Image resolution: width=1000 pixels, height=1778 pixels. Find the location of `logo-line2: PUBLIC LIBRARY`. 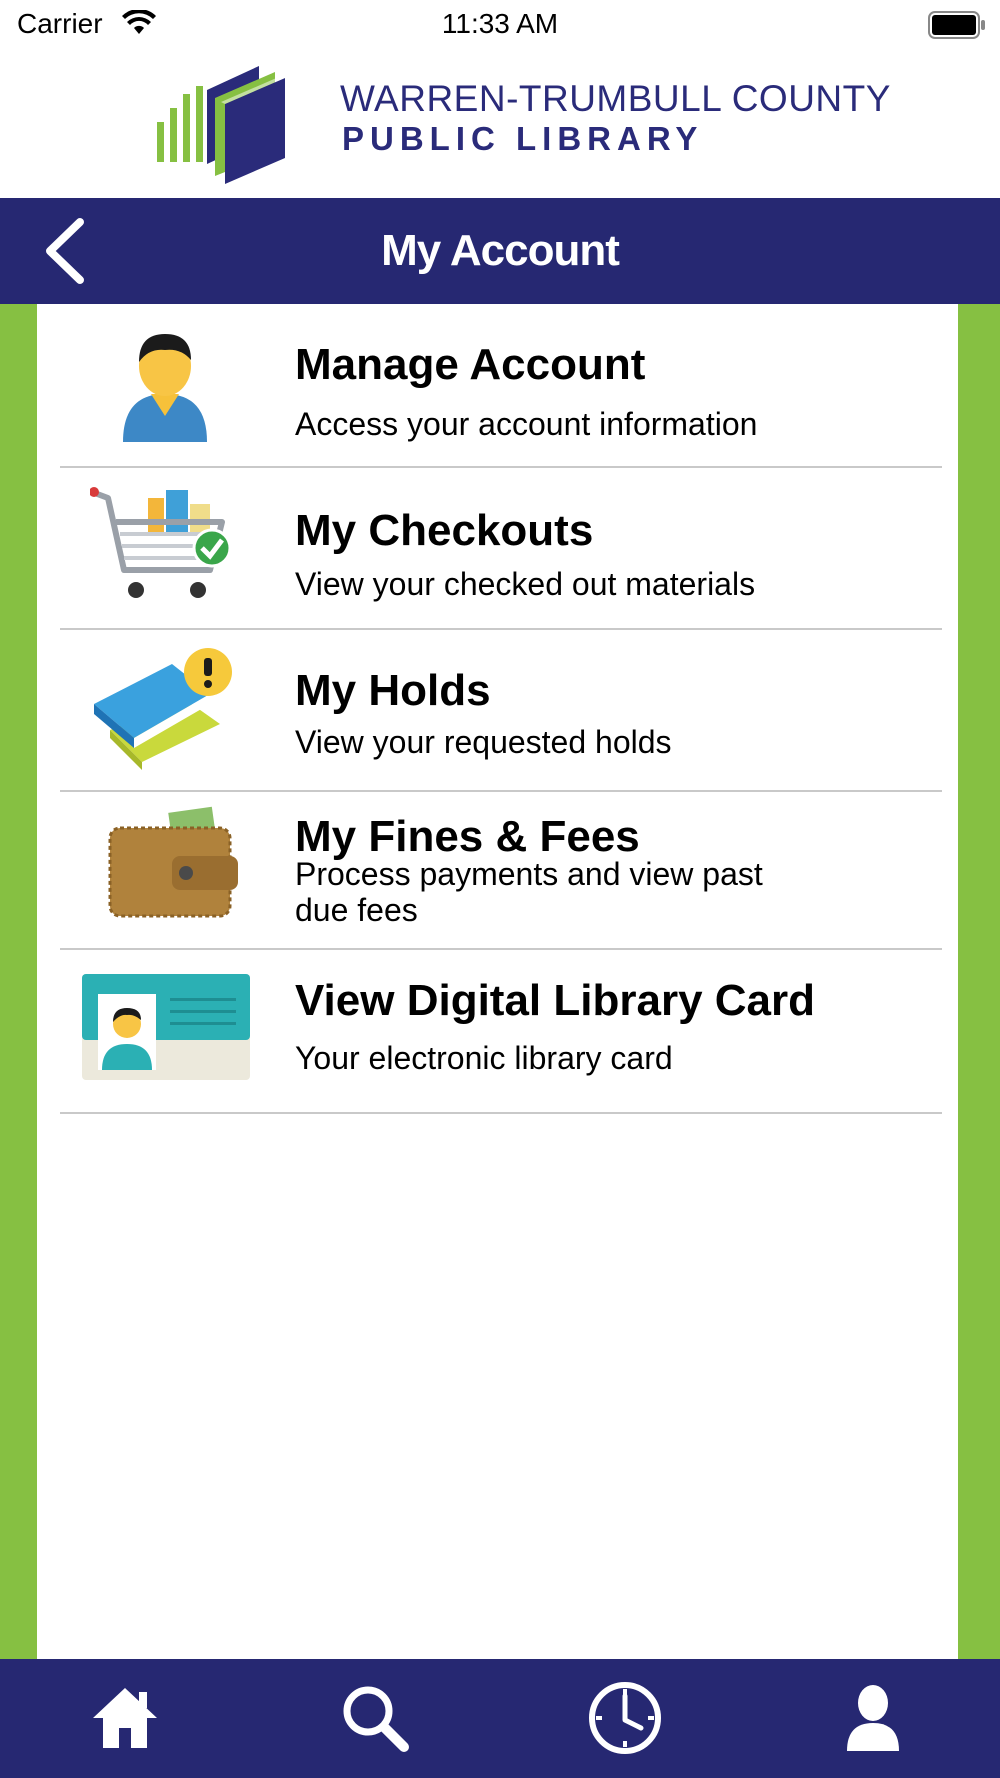

logo-line2: PUBLIC LIBRARY is located at coordinates (523, 138).